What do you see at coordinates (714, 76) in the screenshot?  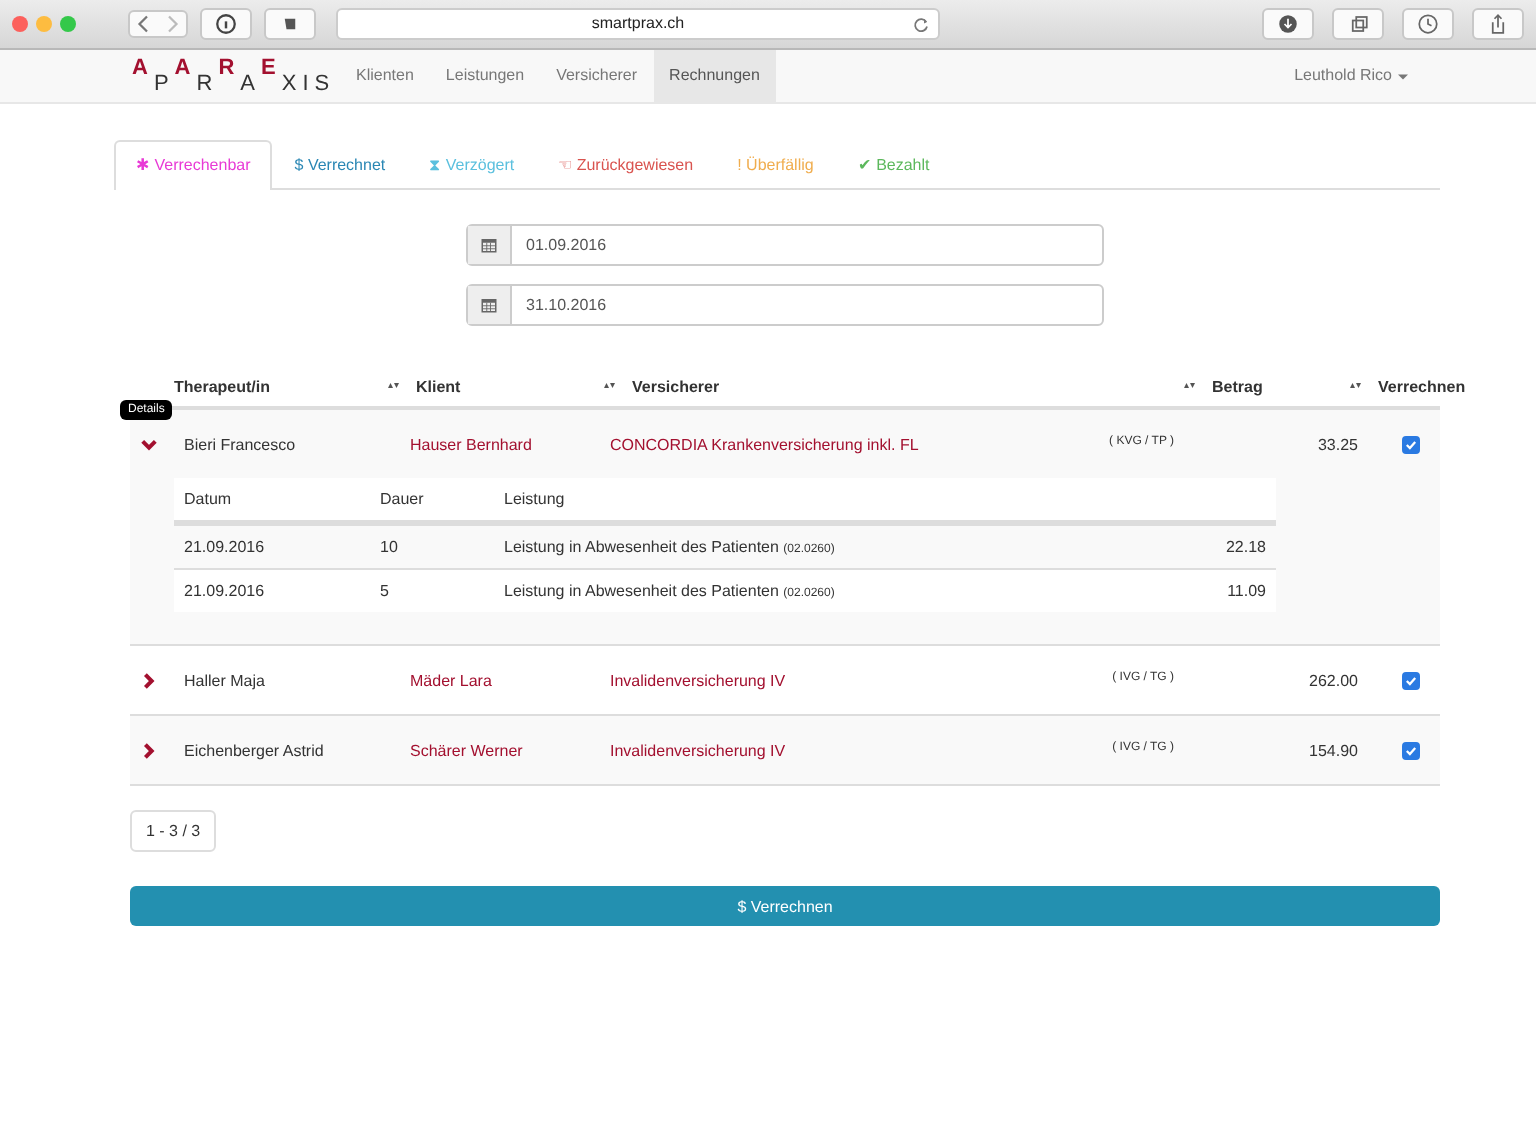 I see `nav-link: Rechnungen` at bounding box center [714, 76].